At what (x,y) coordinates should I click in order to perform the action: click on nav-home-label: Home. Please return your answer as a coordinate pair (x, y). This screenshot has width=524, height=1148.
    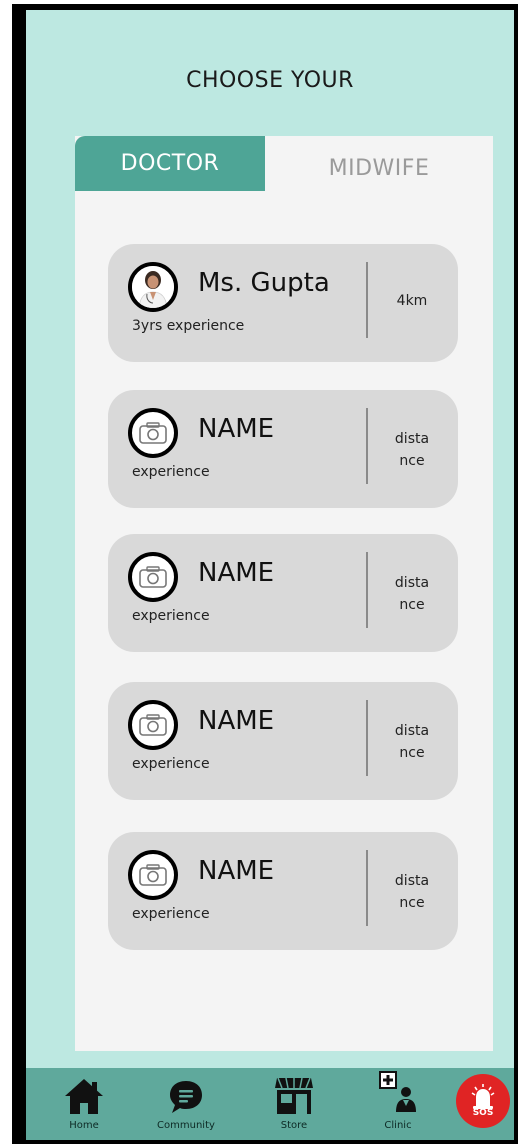
    Looking at the image, I should click on (84, 1125).